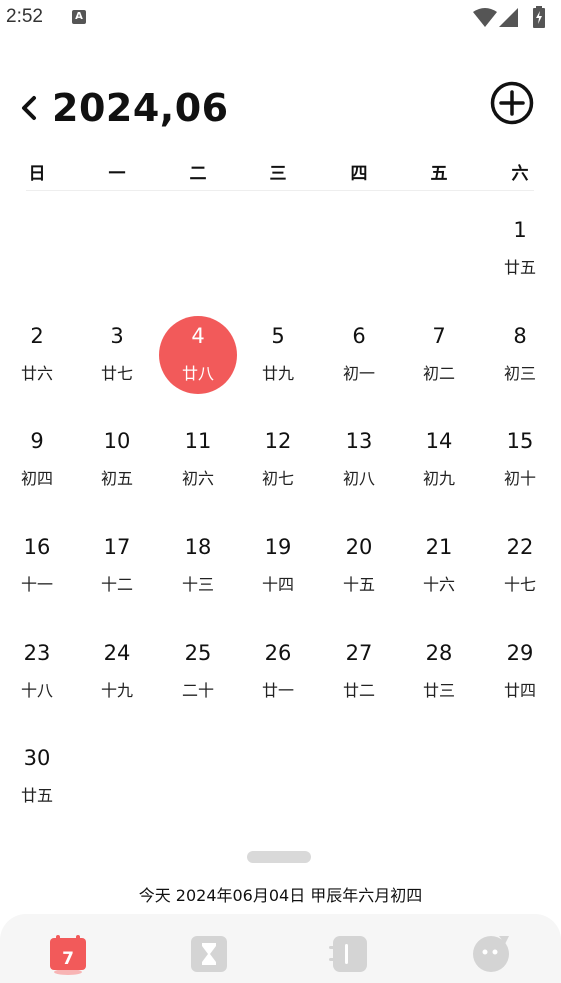 This screenshot has height=983, width=561. I want to click on status-bar: 2:52 A, so click(280, 18).